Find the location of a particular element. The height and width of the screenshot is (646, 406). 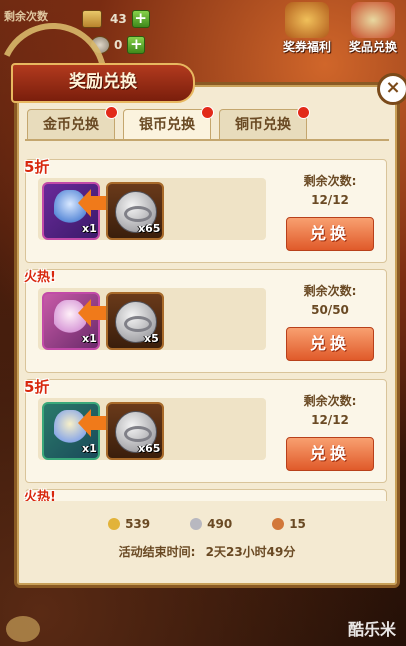

offer-status: 剩余次数: 50/50 兑换 is located at coordinates (330, 321).